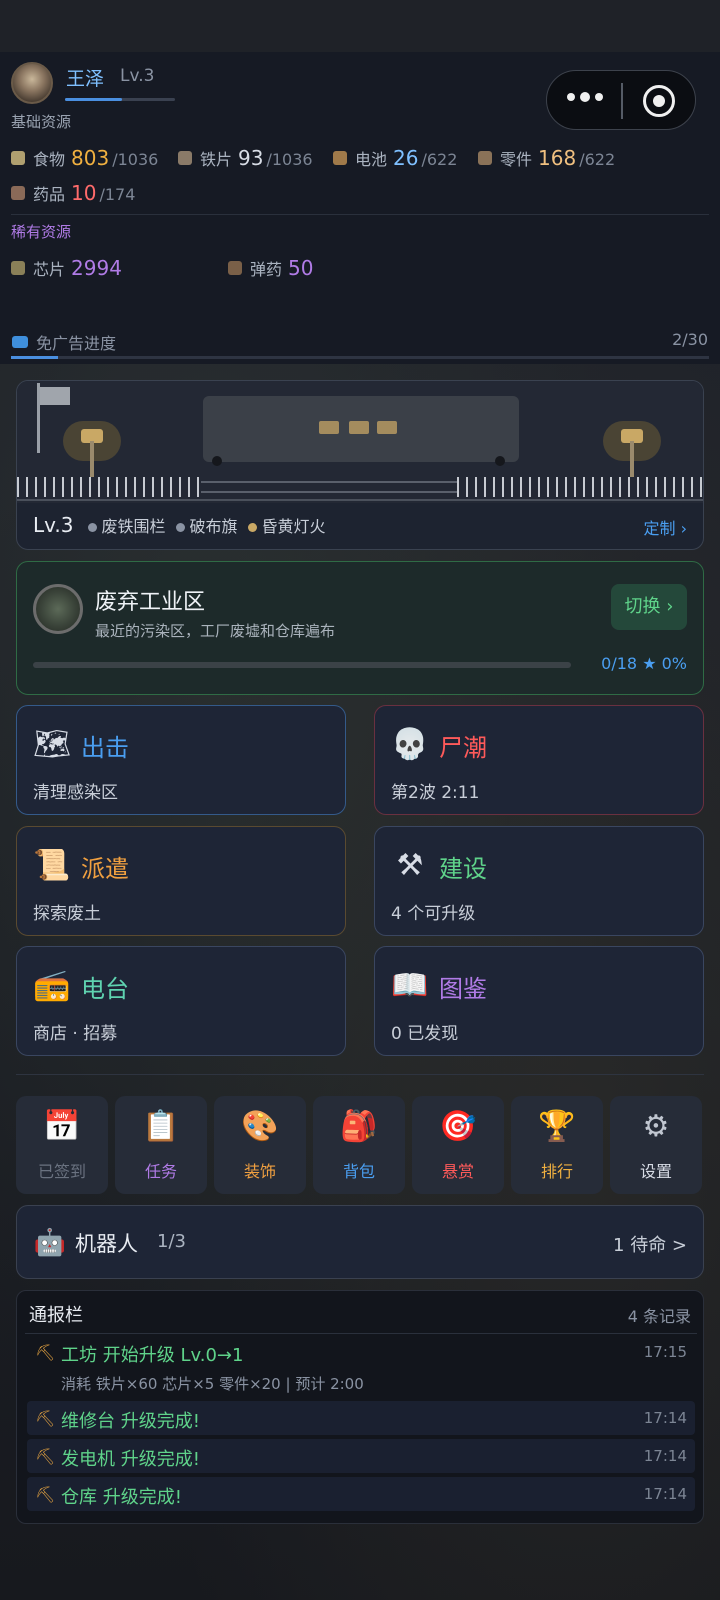 The width and height of the screenshot is (720, 1600). Describe the element at coordinates (458, 1145) in the screenshot. I see `quick-target: 🎯 悬赏` at that location.